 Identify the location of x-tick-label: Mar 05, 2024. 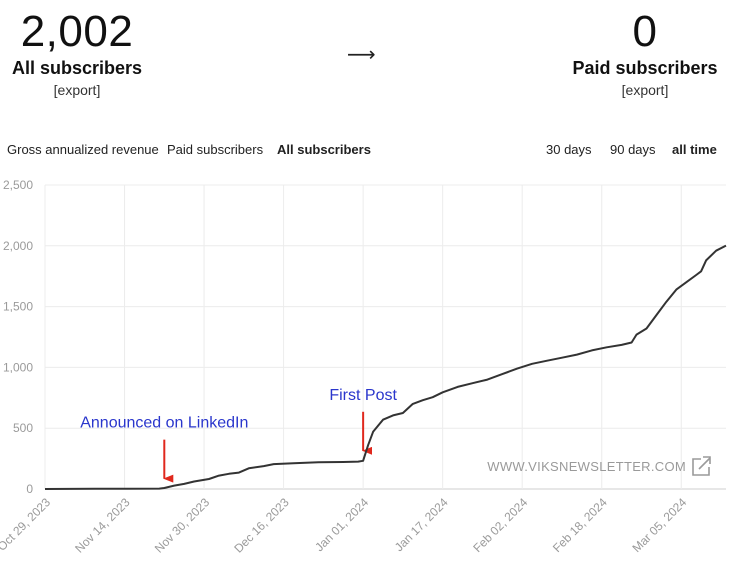
(659, 525).